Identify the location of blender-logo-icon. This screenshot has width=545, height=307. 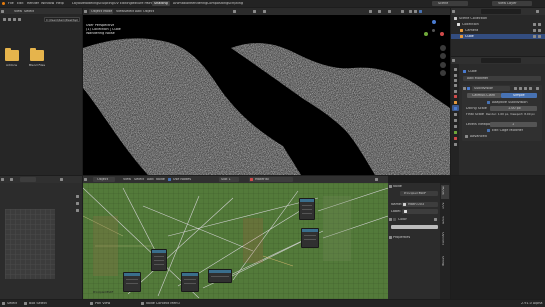
(3, 3).